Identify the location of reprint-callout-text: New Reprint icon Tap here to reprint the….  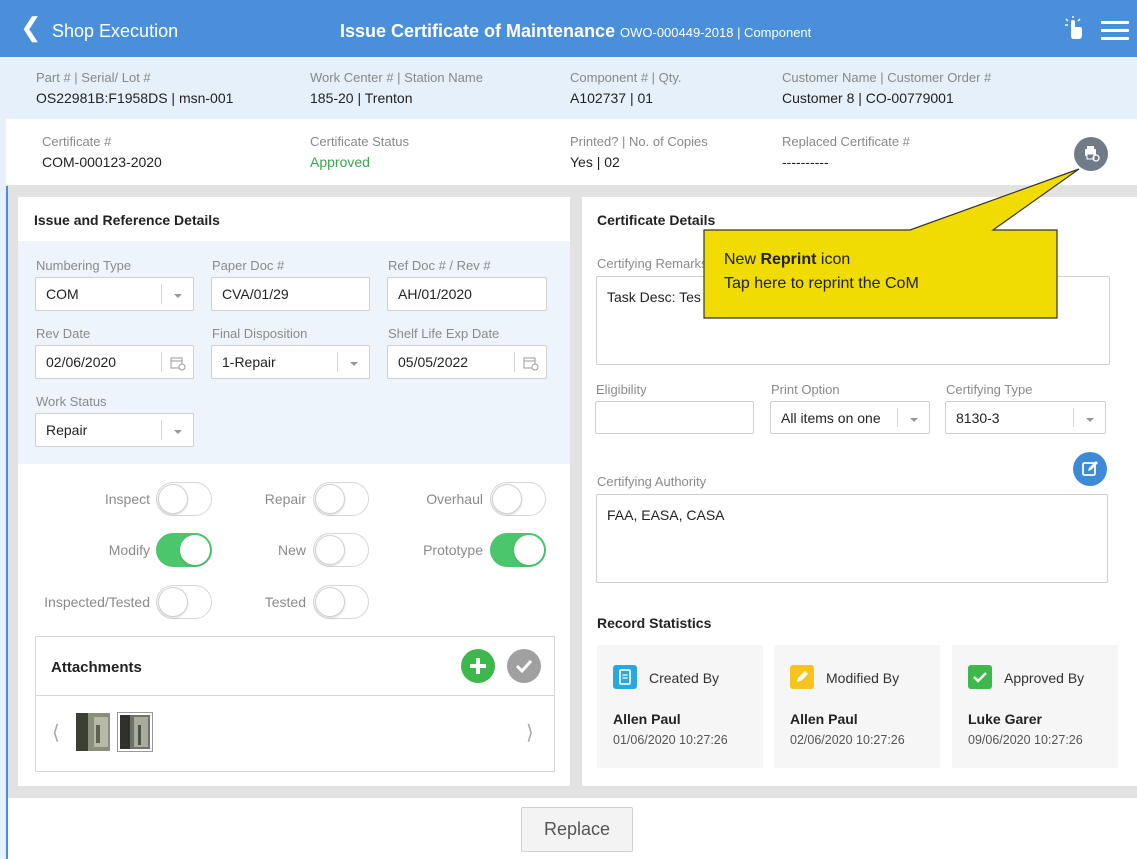
(821, 272).